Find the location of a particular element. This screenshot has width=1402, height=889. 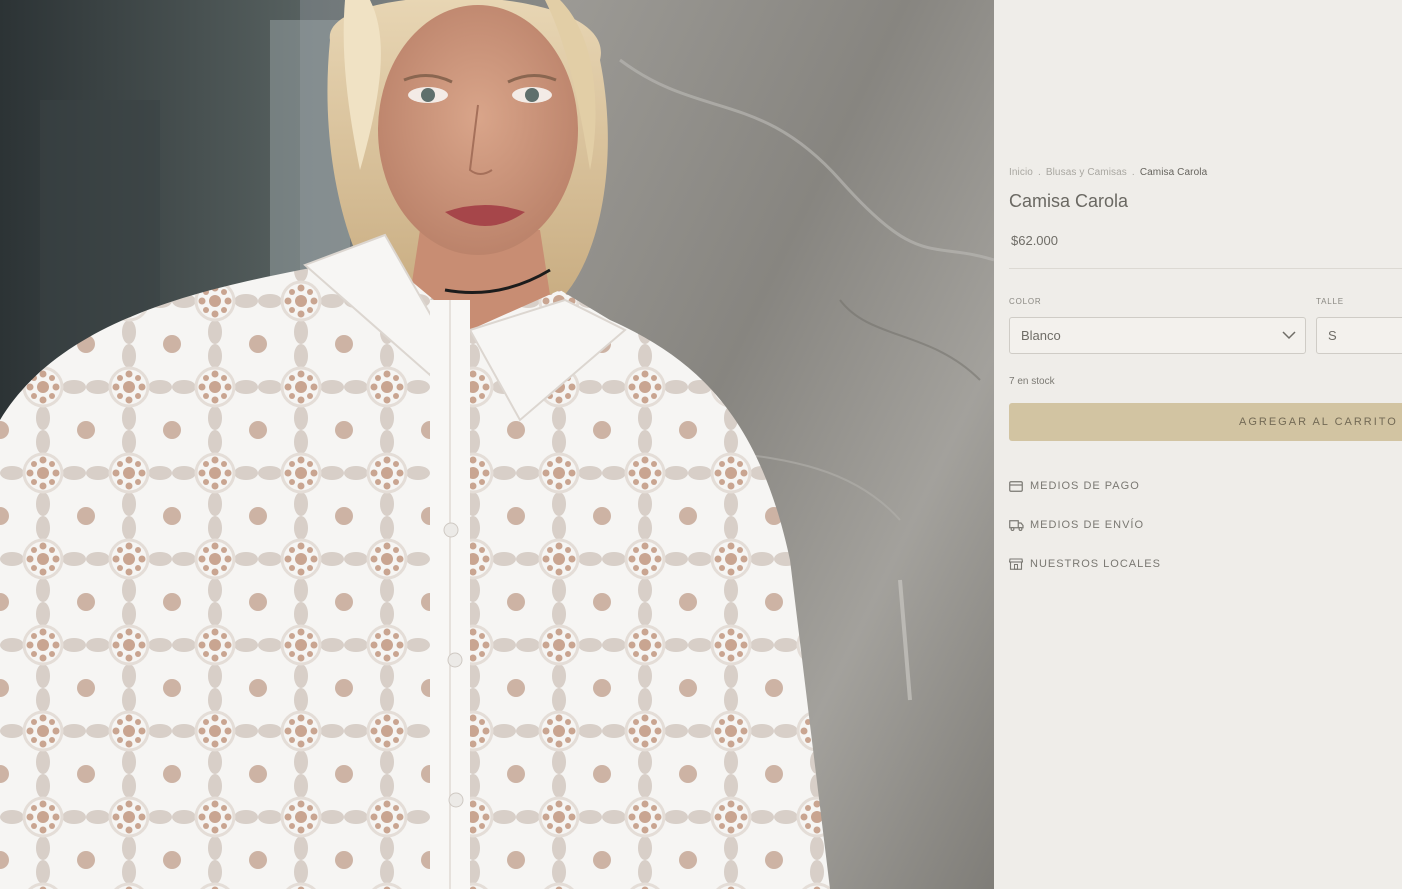

add-to-cart-button: AGREGAR AL CARRITO is located at coordinates (1205, 422).